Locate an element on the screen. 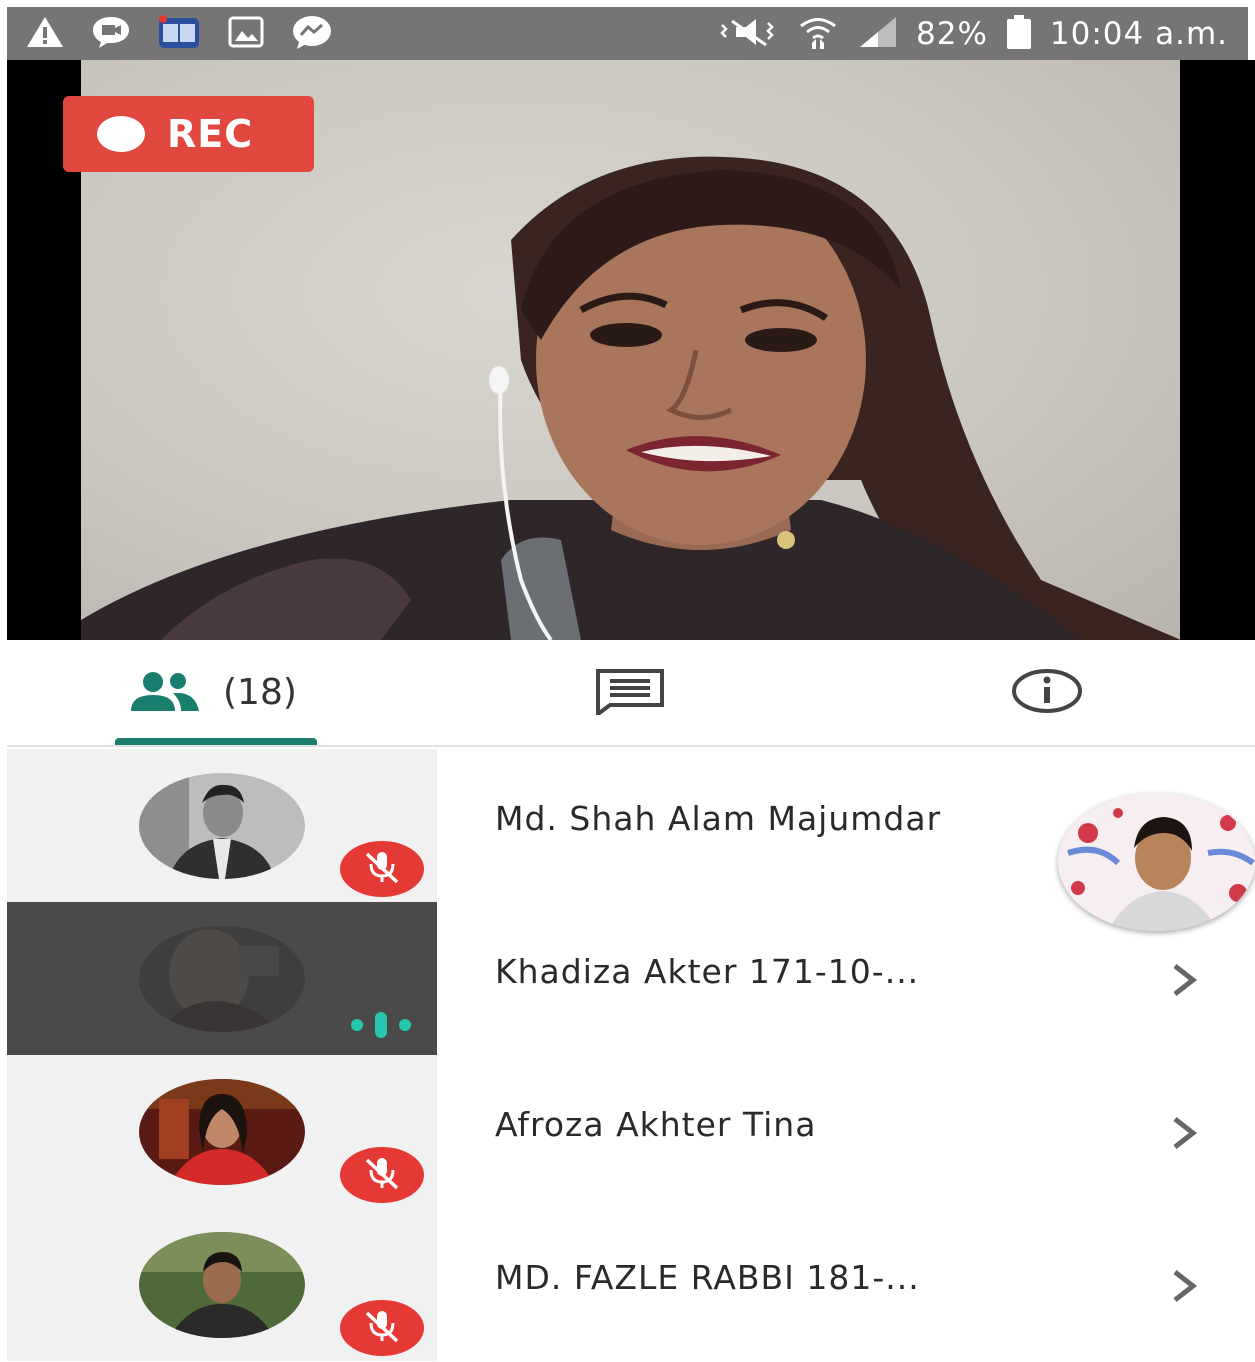 Image resolution: width=1255 pixels, height=1362 pixels. tab-info is located at coordinates (1047, 692).